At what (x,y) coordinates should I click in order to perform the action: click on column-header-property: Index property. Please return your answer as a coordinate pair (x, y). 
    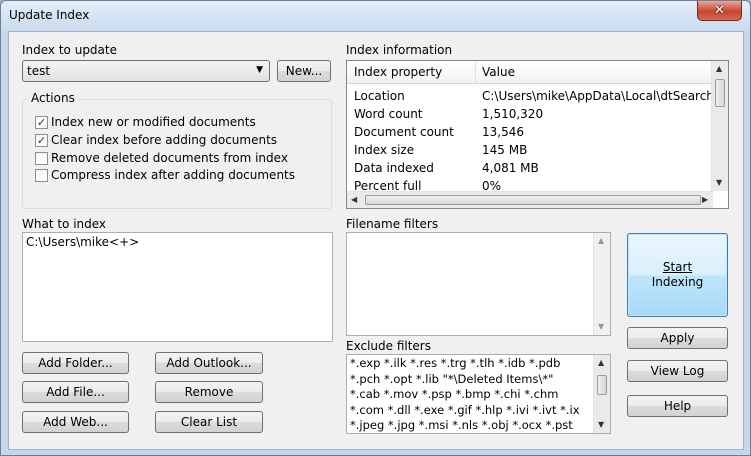
    Looking at the image, I should click on (398, 72).